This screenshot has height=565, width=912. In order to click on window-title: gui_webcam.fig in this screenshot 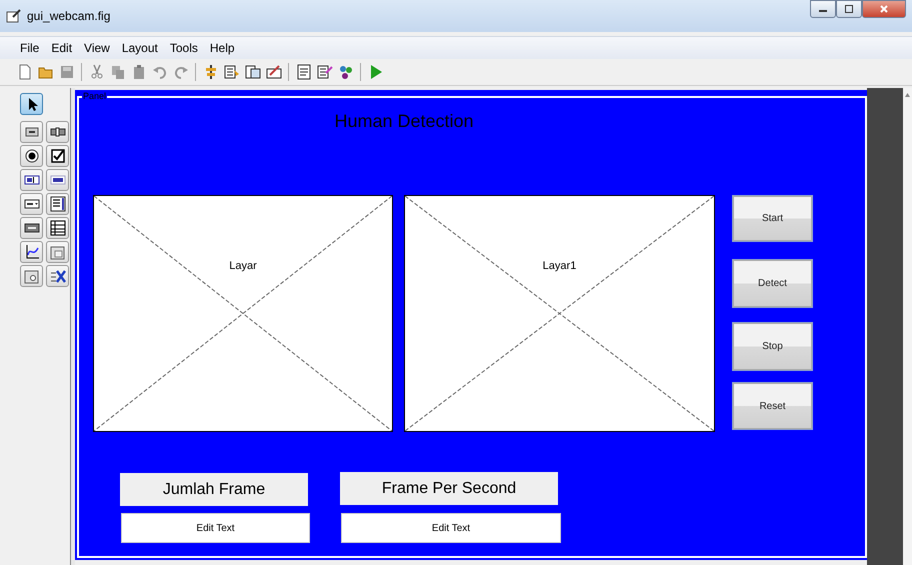, I will do `click(68, 16)`.